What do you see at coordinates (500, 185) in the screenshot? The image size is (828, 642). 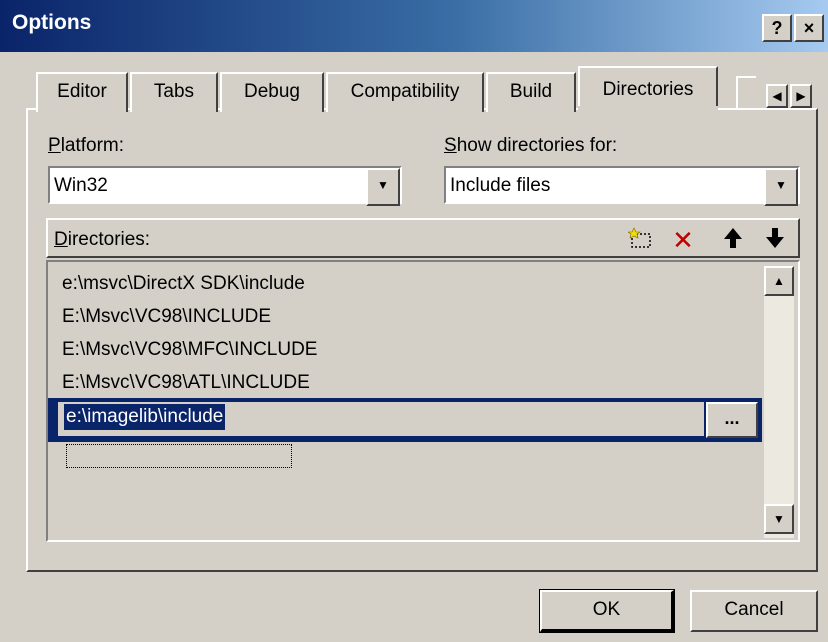 I see `show-for-value: Include files` at bounding box center [500, 185].